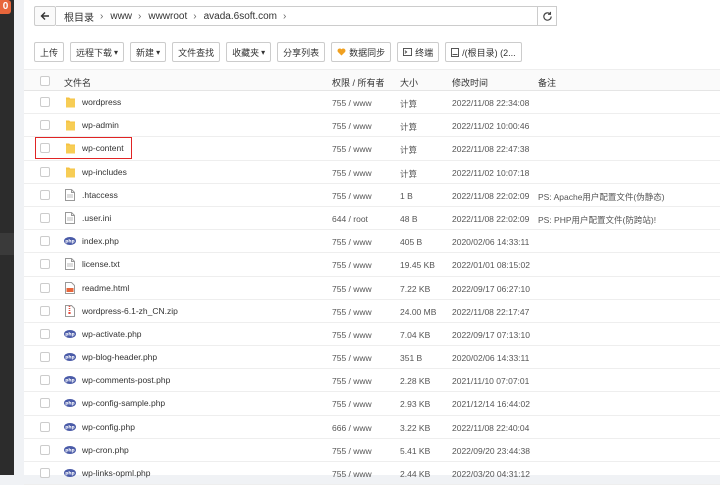 The height and width of the screenshot is (485, 720). I want to click on file-name: .htaccess, so click(100, 195).